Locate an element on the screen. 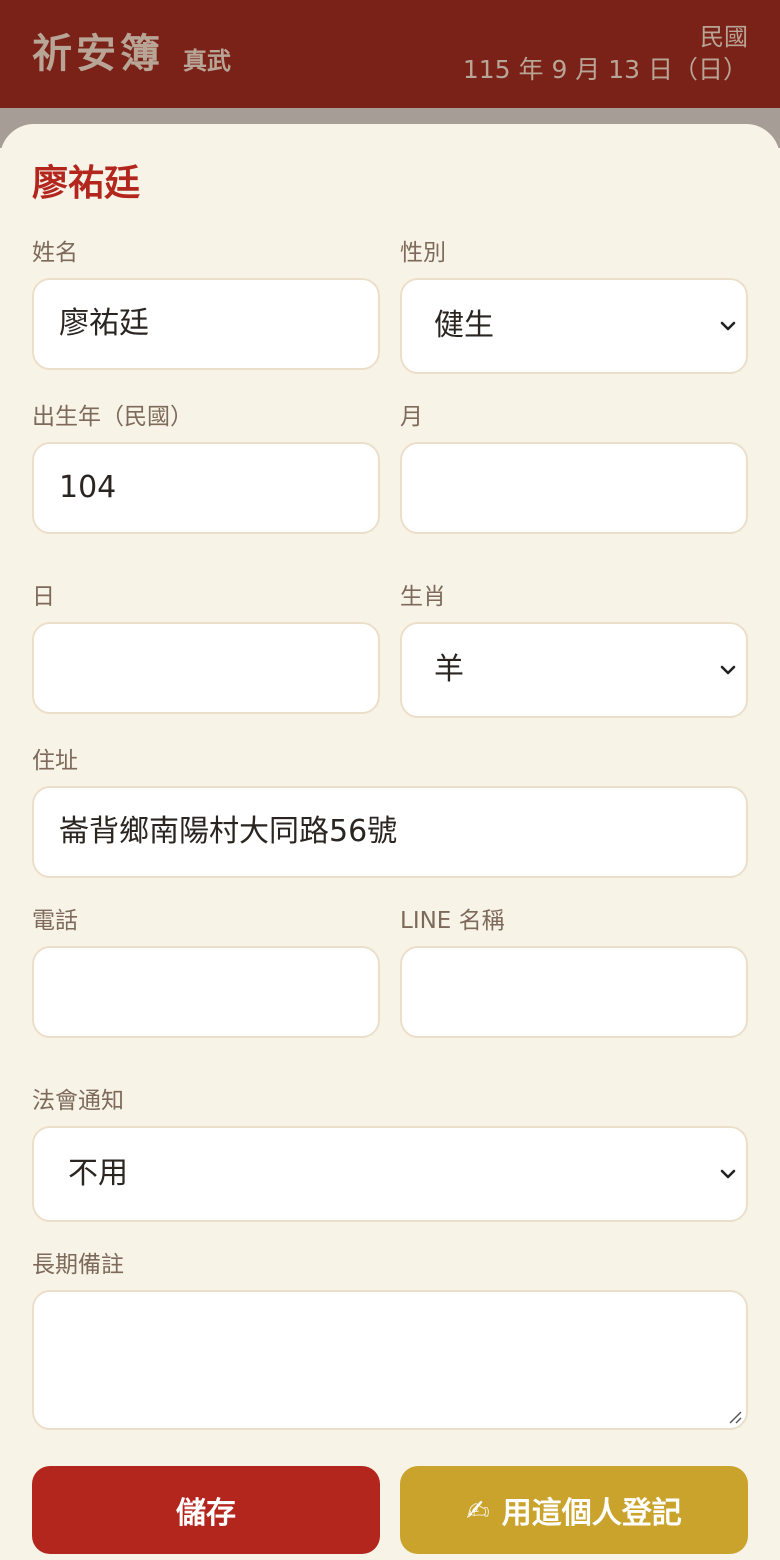  birth-year-value: 104 is located at coordinates (88, 487).